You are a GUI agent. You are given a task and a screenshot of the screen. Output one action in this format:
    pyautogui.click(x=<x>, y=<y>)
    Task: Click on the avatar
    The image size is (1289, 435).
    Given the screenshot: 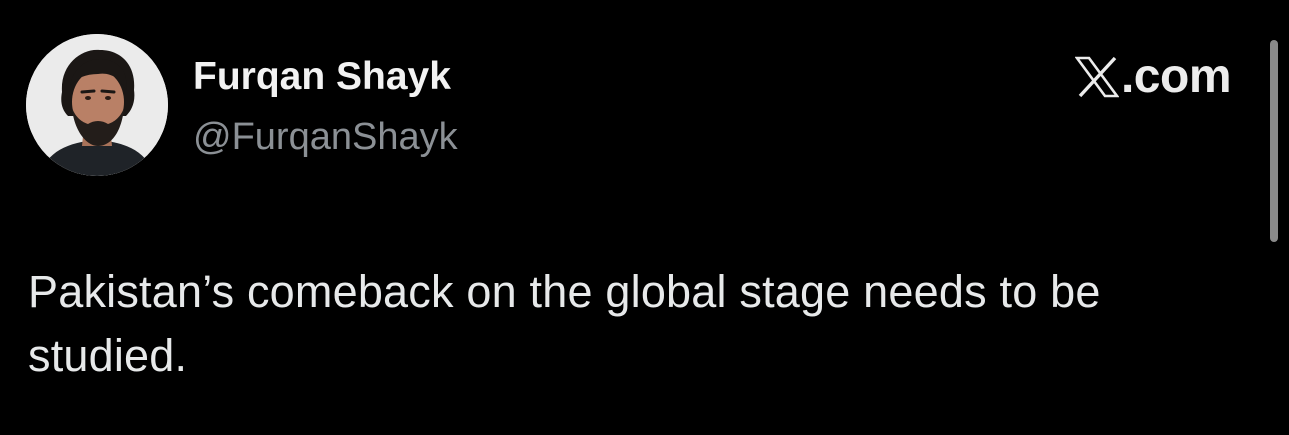 What is the action you would take?
    pyautogui.click(x=97, y=105)
    